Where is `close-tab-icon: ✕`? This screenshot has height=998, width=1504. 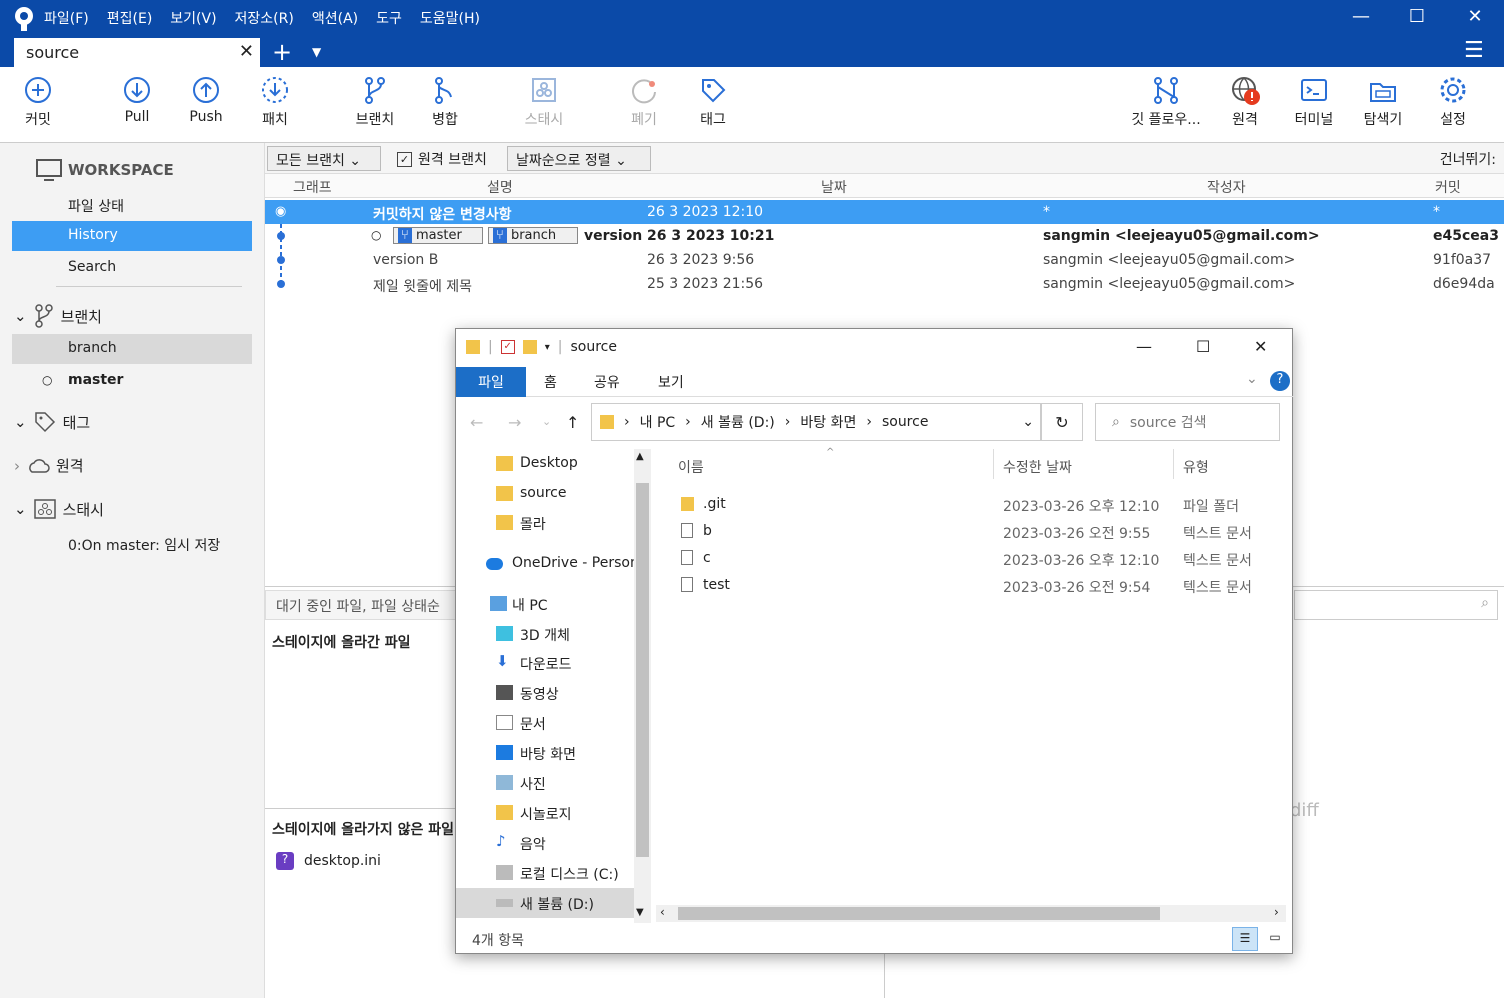
close-tab-icon: ✕ is located at coordinates (246, 51).